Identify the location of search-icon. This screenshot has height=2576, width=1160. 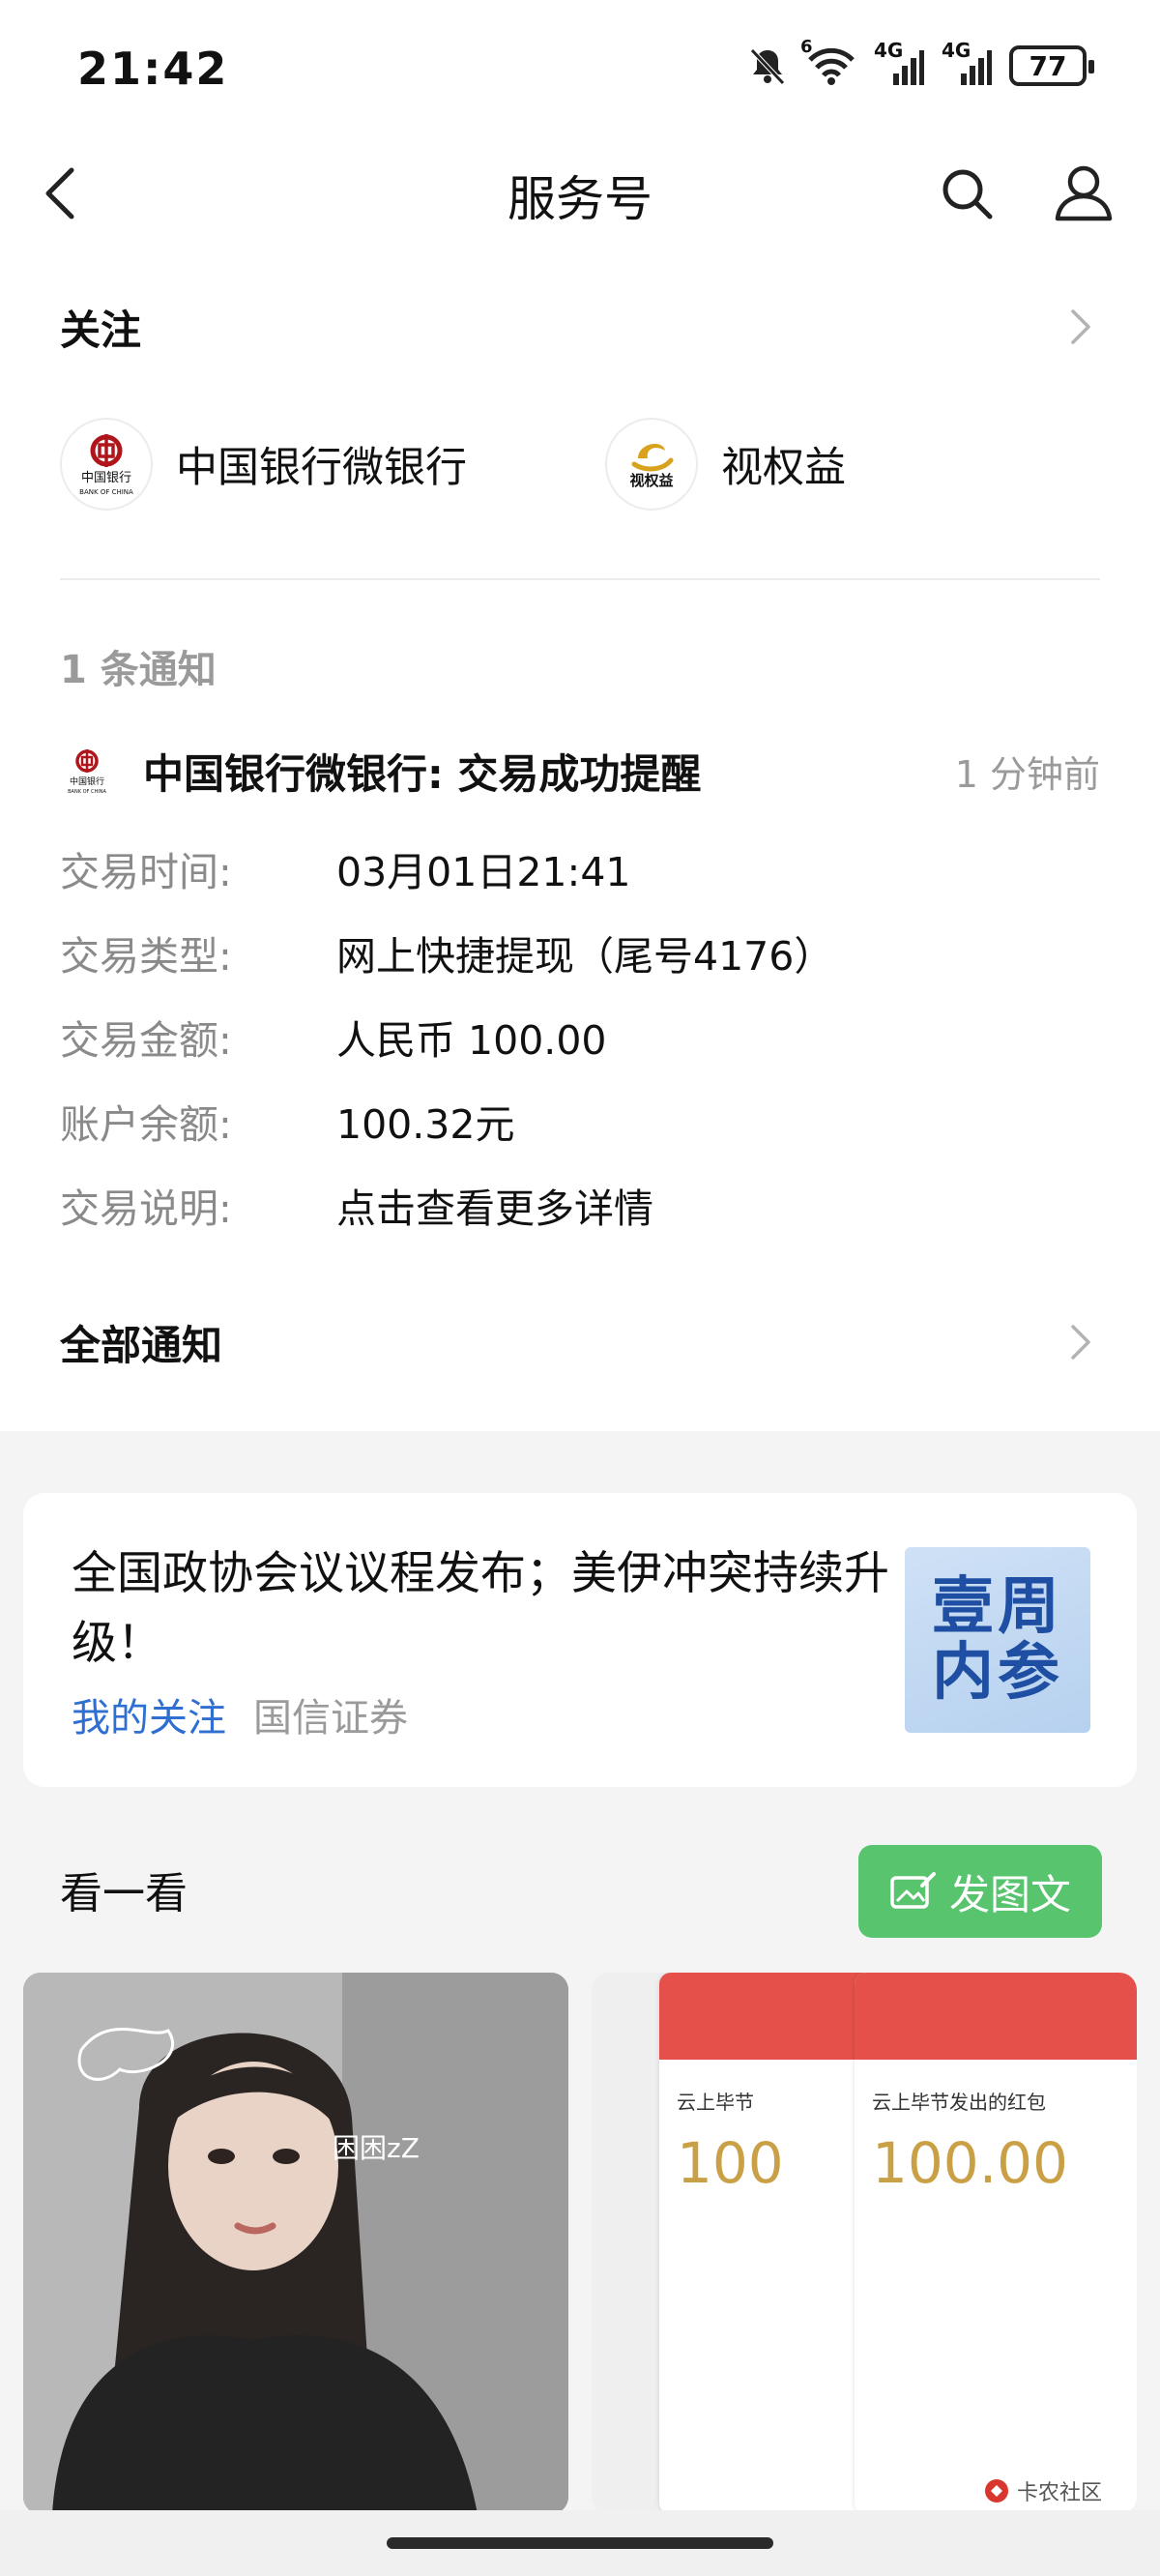
(968, 194).